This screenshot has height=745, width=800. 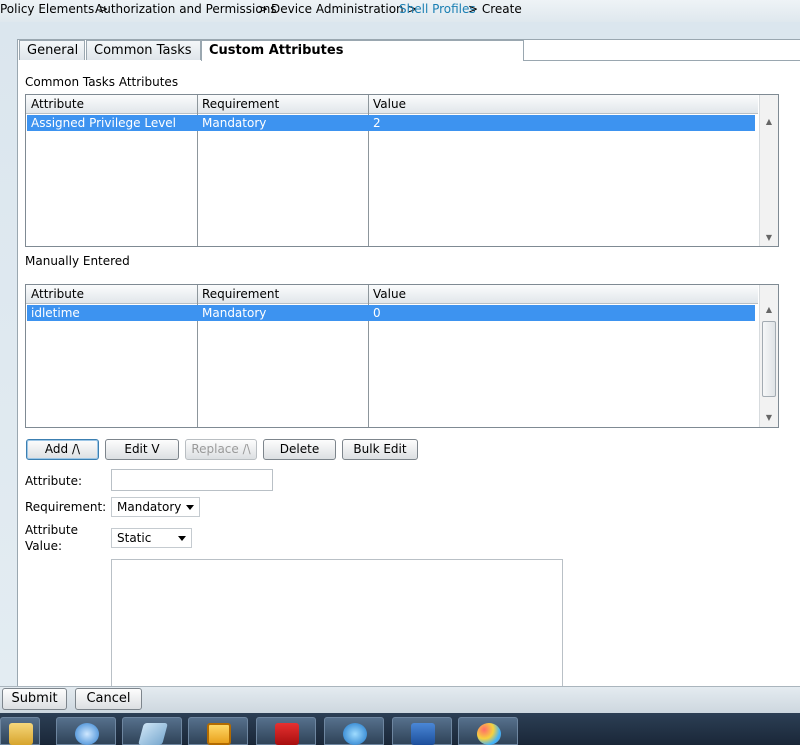 What do you see at coordinates (362, 50) in the screenshot?
I see `tab-custom-attributes: Custom Attributes` at bounding box center [362, 50].